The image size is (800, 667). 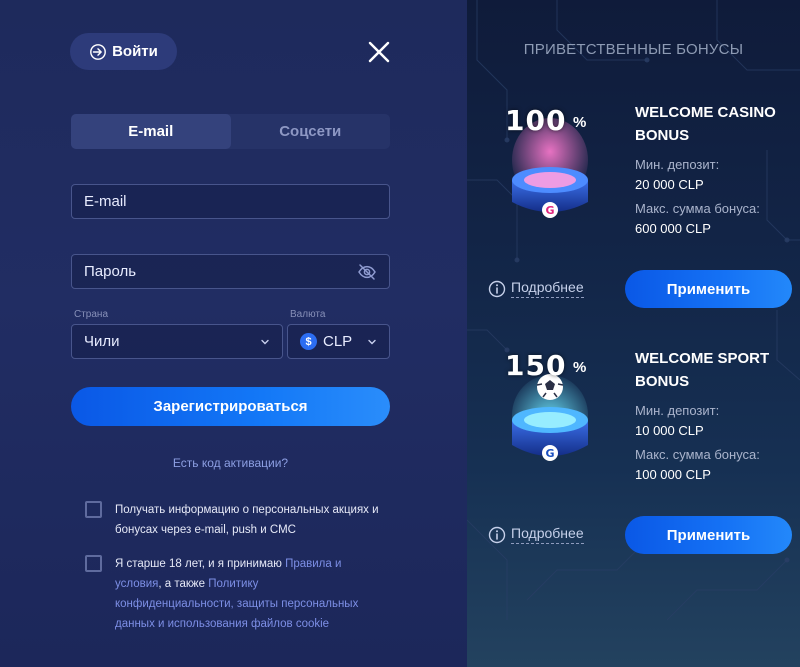 I want to click on sport-bonus-title: WELCOME SPORT BONUS, so click(x=702, y=370).